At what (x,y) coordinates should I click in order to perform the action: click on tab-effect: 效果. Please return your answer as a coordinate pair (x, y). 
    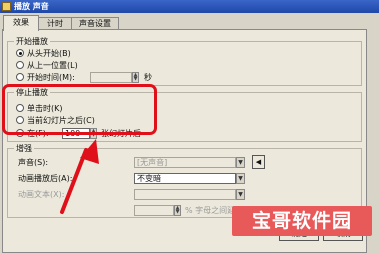
    Looking at the image, I should click on (21, 23).